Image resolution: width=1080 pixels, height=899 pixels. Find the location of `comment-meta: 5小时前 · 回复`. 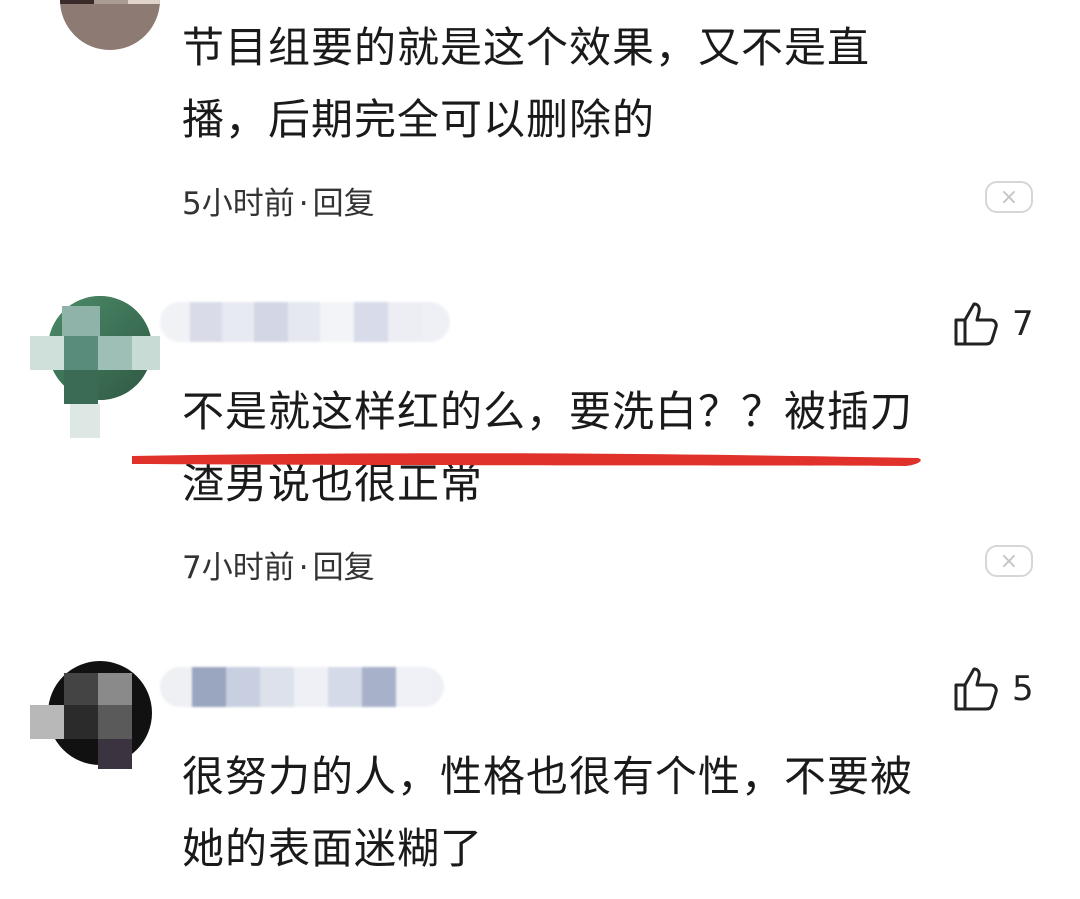

comment-meta: 5小时前 · 回复 is located at coordinates (278, 204).